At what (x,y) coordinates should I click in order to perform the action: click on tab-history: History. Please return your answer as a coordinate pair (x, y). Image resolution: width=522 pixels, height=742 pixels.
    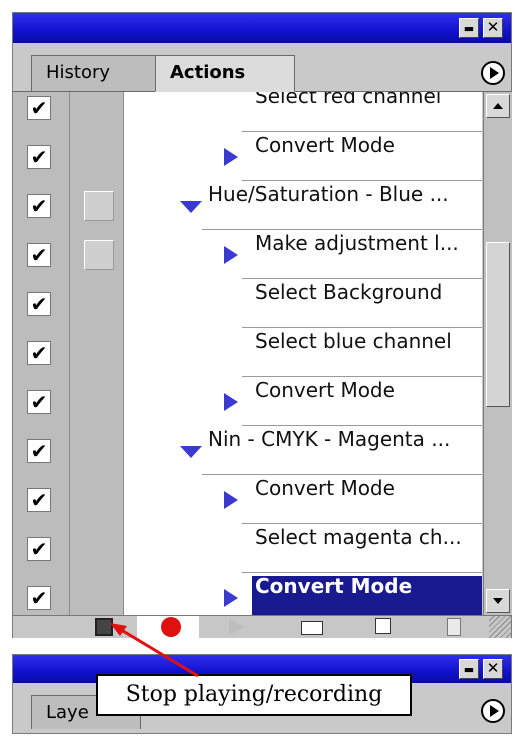
    Looking at the image, I should click on (93, 73).